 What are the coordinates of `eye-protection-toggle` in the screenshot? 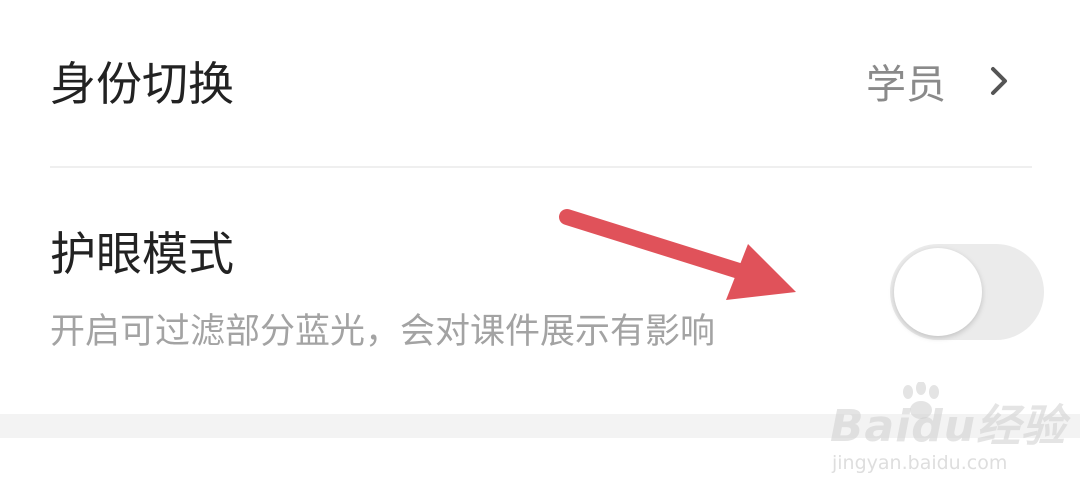 It's located at (967, 292).